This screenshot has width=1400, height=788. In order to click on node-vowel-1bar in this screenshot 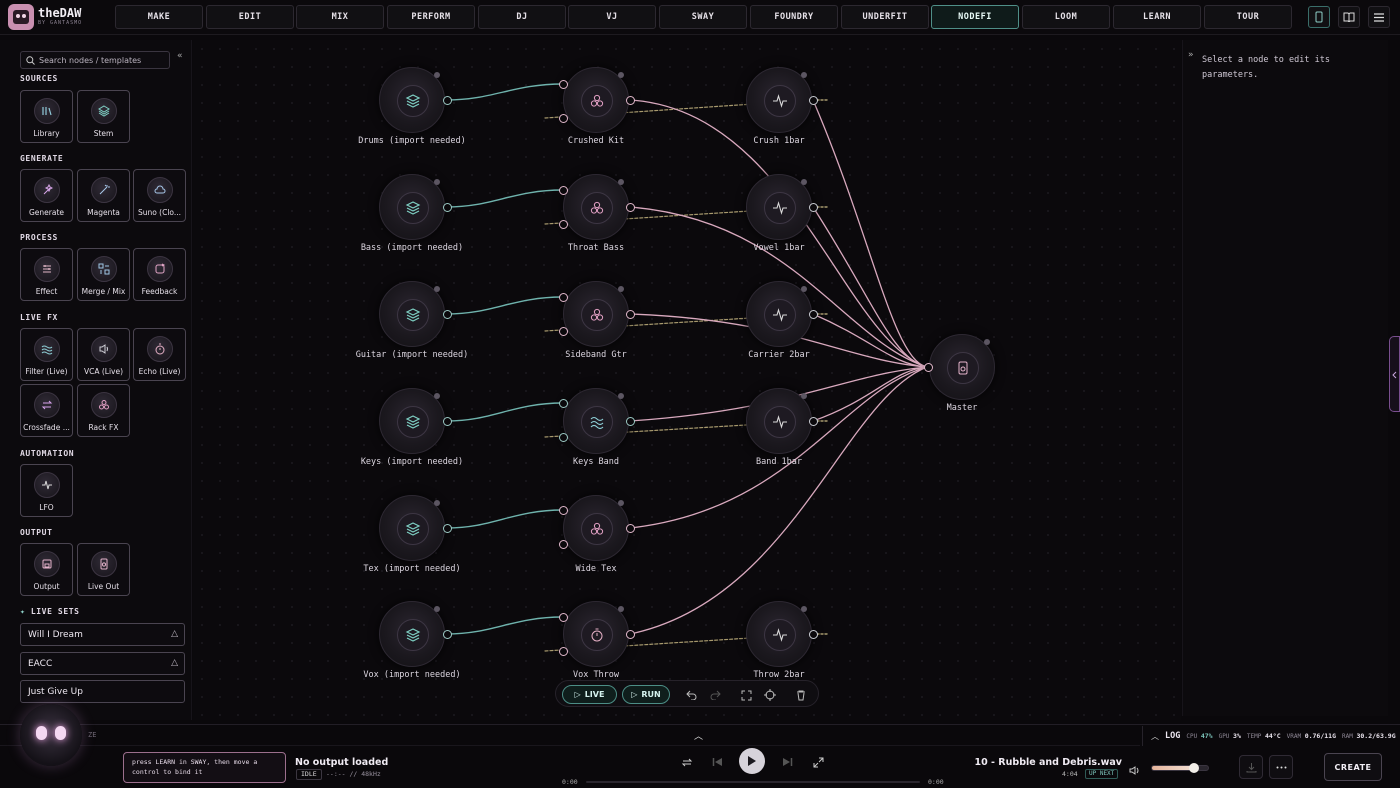, I will do `click(779, 207)`.